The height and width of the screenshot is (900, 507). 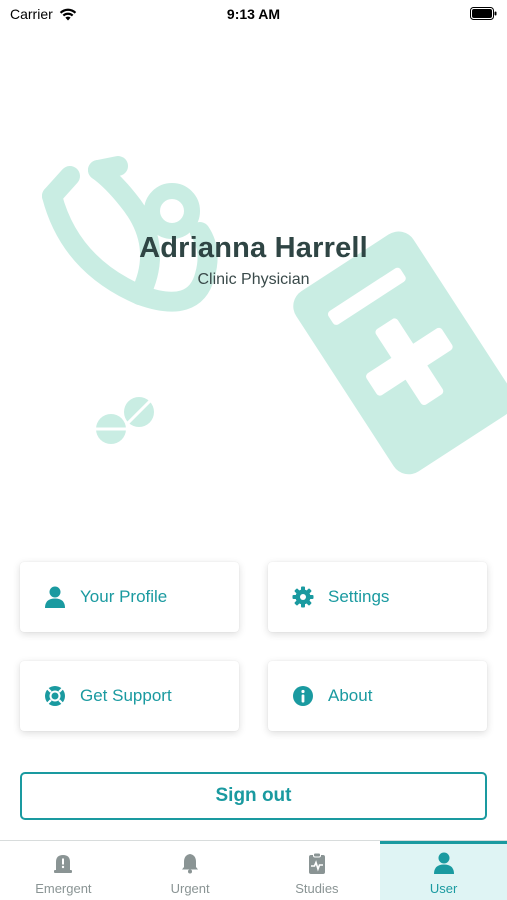 What do you see at coordinates (317, 888) in the screenshot?
I see `tab-studies-label: Studies` at bounding box center [317, 888].